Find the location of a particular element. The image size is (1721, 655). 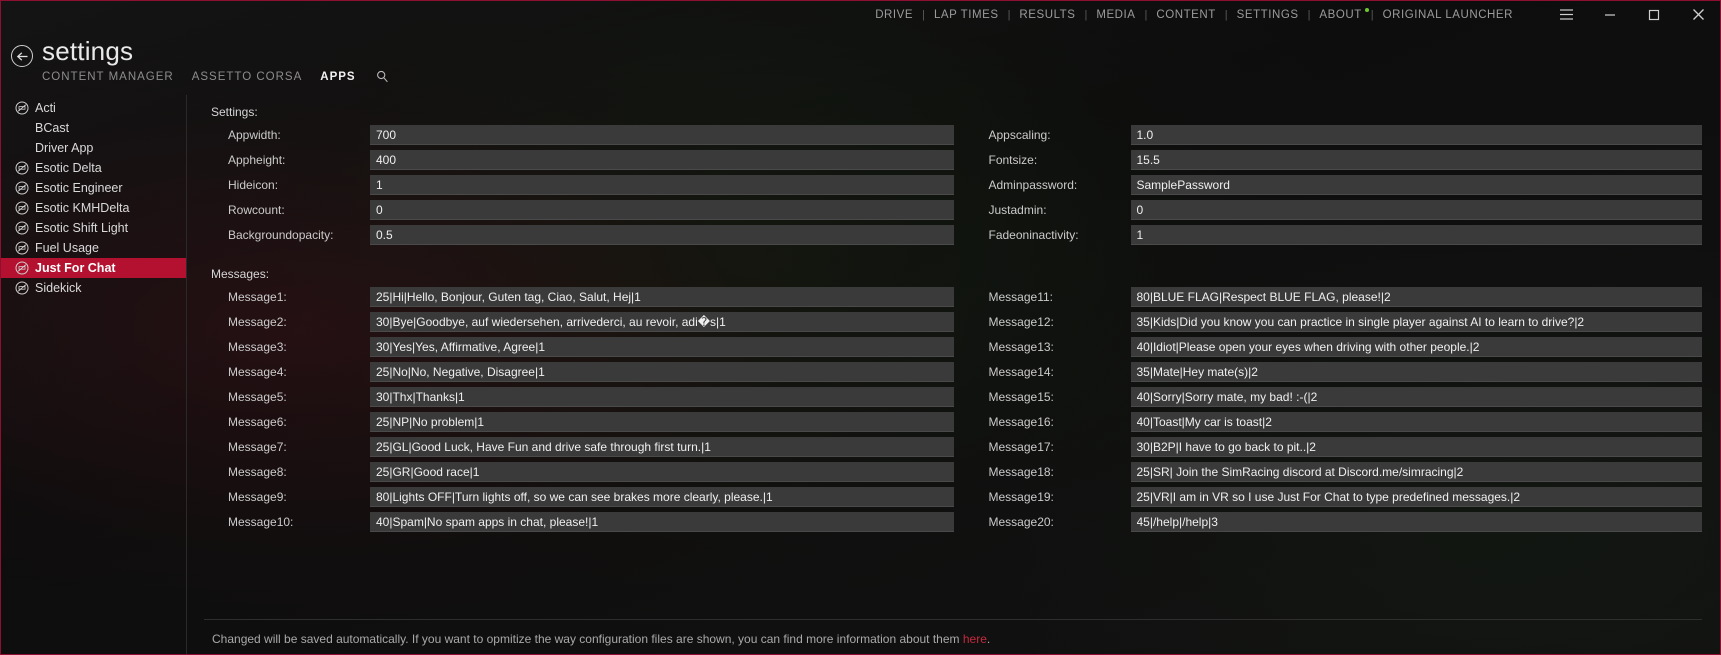

field-input-hideicon is located at coordinates (662, 185).